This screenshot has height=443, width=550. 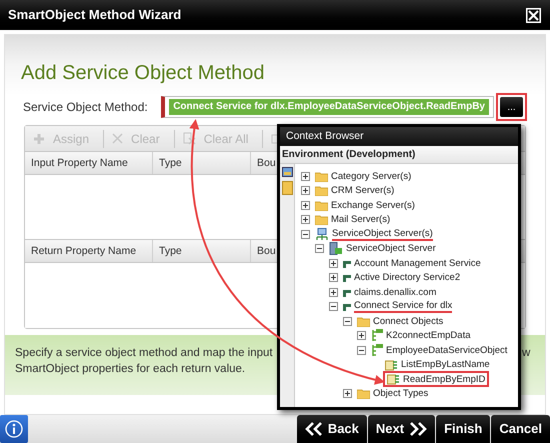 I want to click on tree-item: EmployeeDataServiceObject, so click(x=447, y=350).